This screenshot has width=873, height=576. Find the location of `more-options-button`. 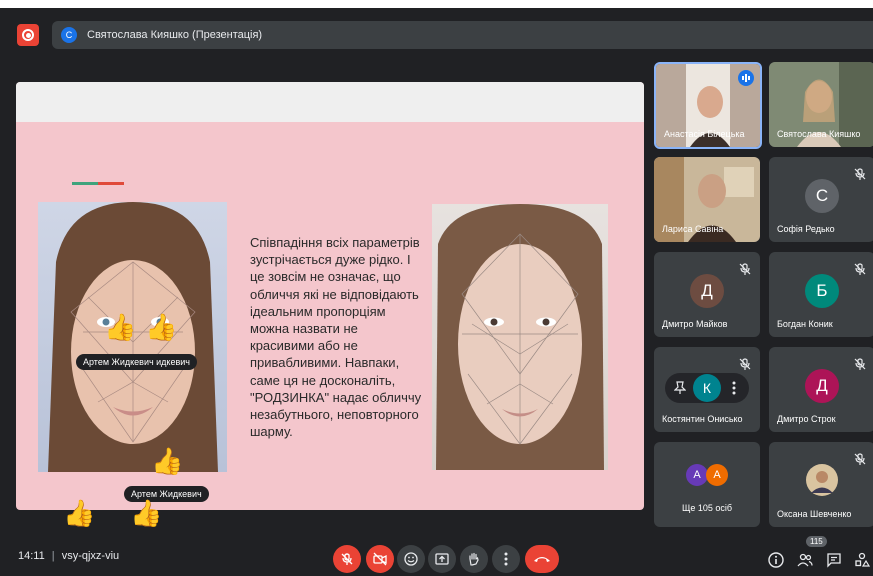

more-options-button is located at coordinates (506, 559).